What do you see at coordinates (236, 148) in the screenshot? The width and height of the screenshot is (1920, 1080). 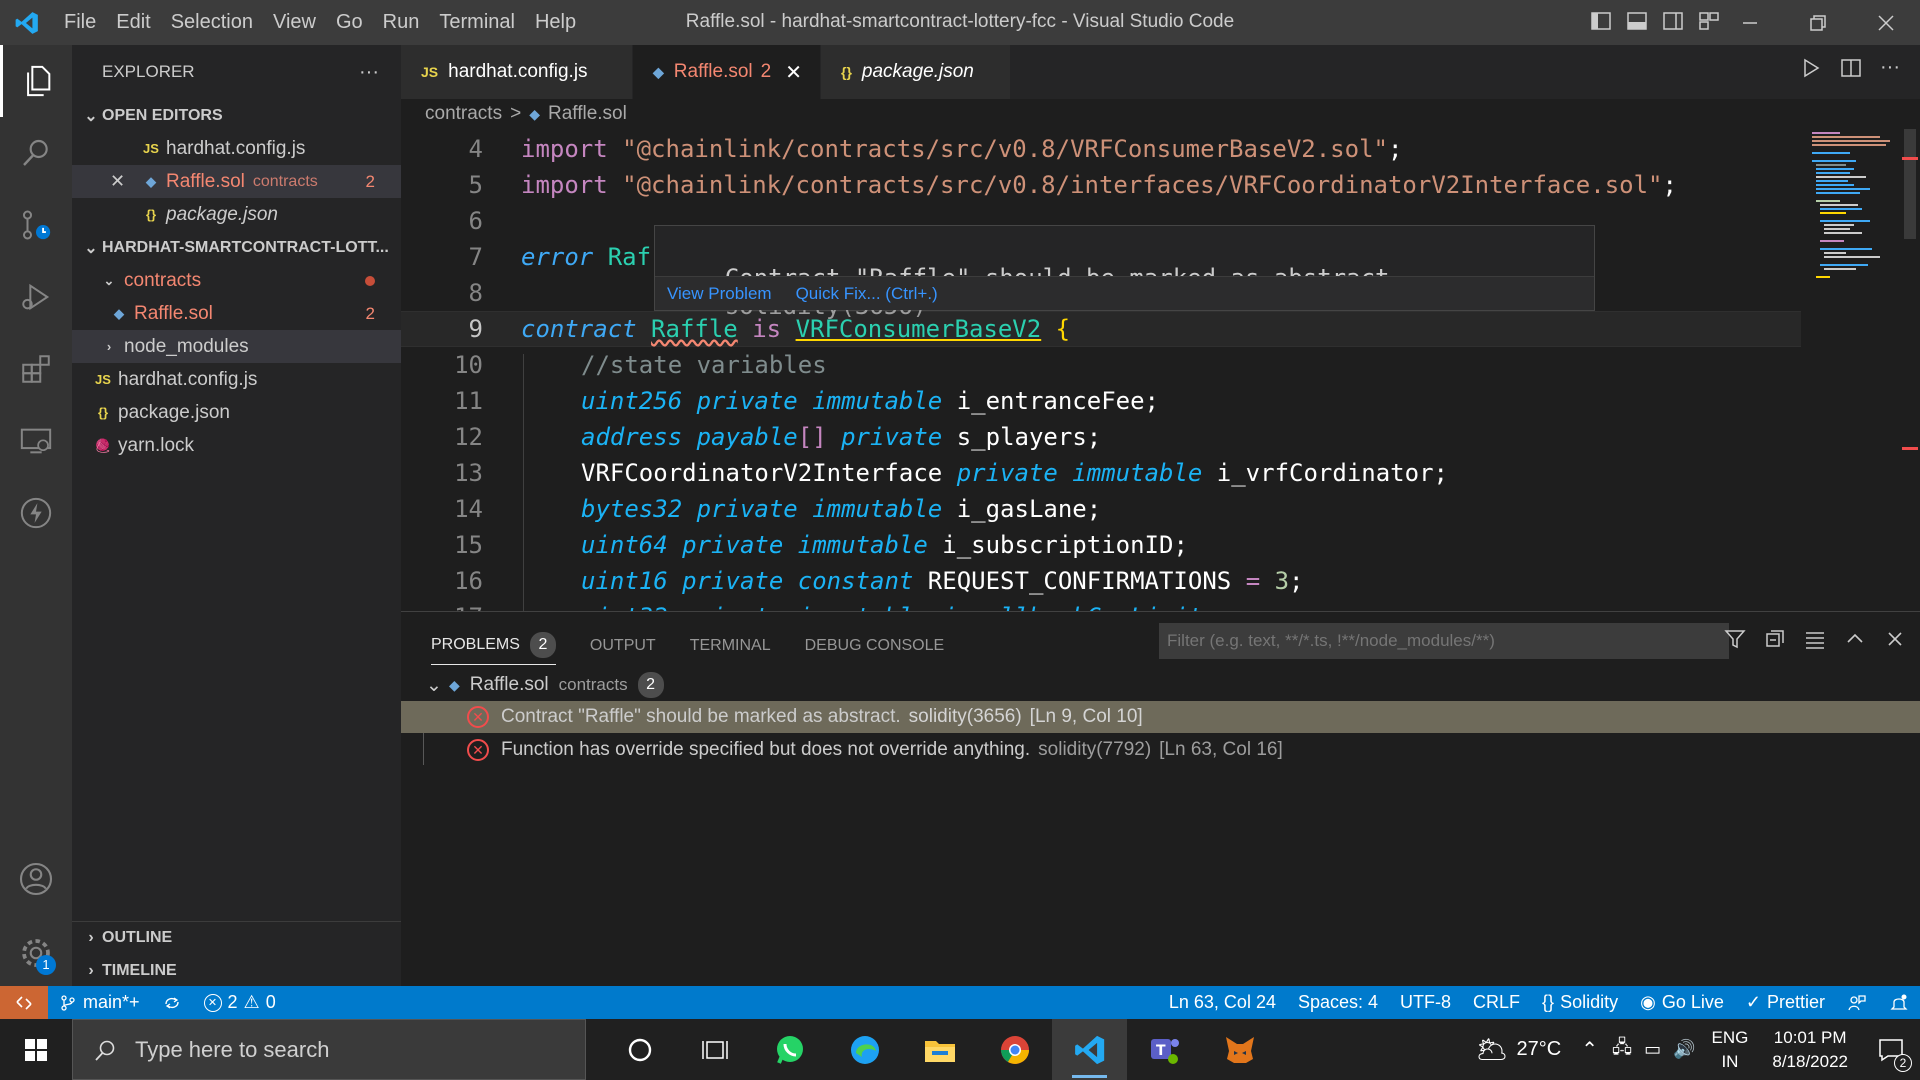 I see `open-editor-hardhat-config: JS hardhat.config.js` at bounding box center [236, 148].